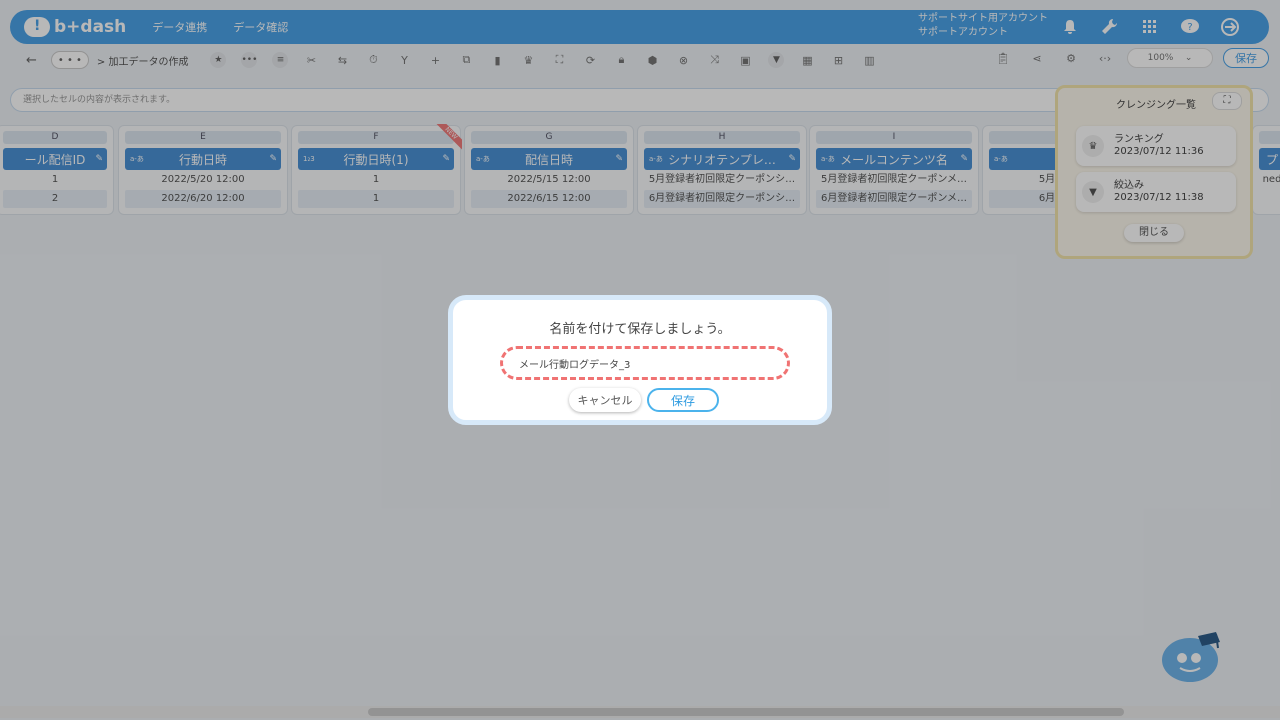 The image size is (1280, 720). What do you see at coordinates (640, 329) in the screenshot?
I see `dialog-title: 名前を付けて保存しましょう。` at bounding box center [640, 329].